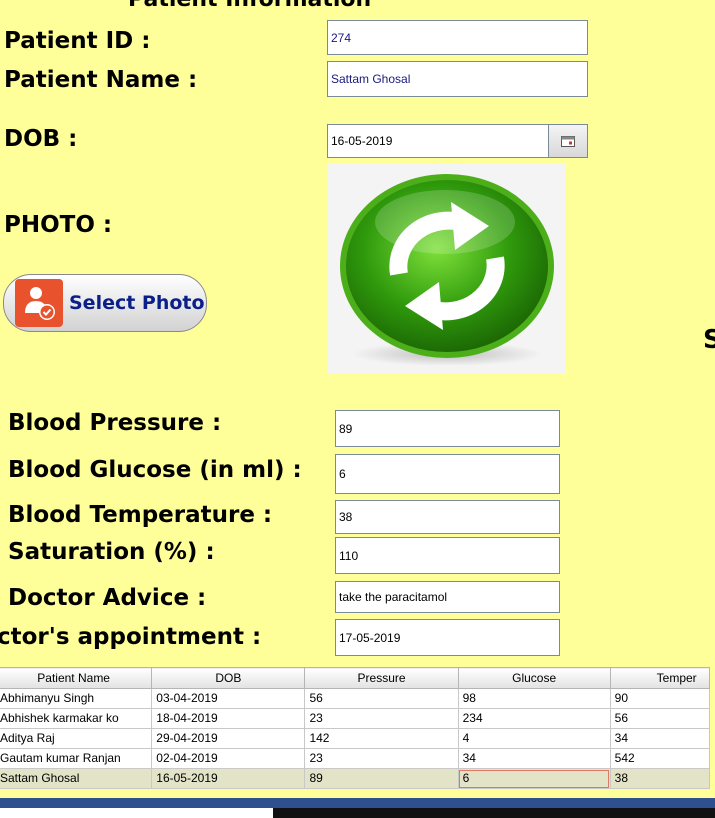 The height and width of the screenshot is (818, 715). I want to click on calendar-button, so click(568, 141).